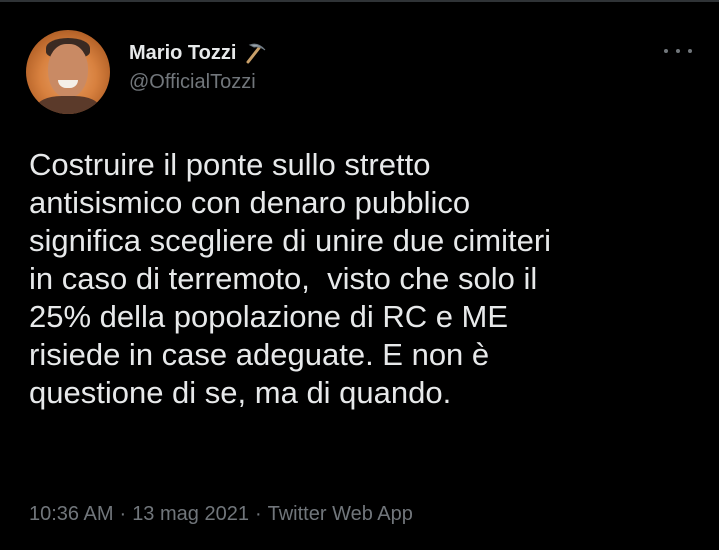 The image size is (719, 550). I want to click on tweet-time: 10:36 AM, so click(71, 514).